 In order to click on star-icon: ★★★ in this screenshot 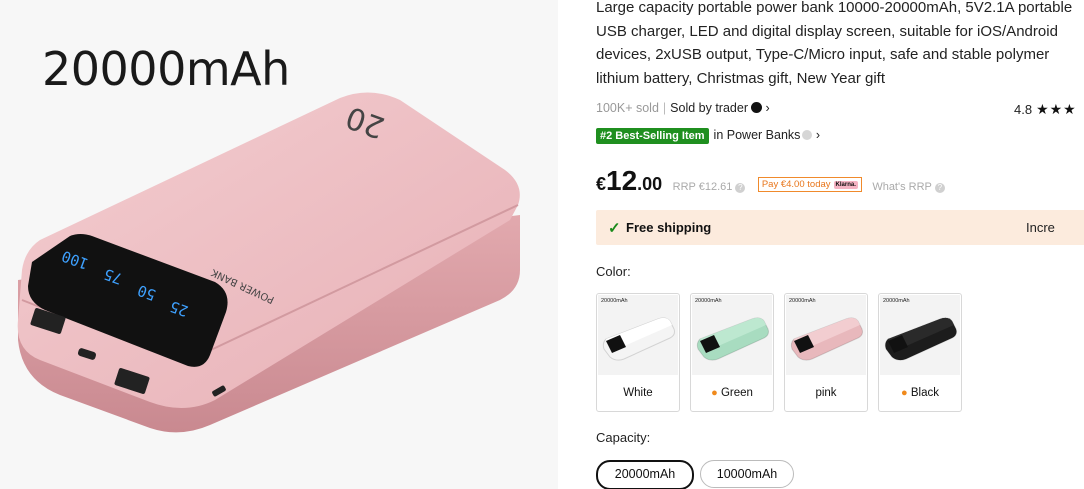, I will do `click(1056, 109)`.